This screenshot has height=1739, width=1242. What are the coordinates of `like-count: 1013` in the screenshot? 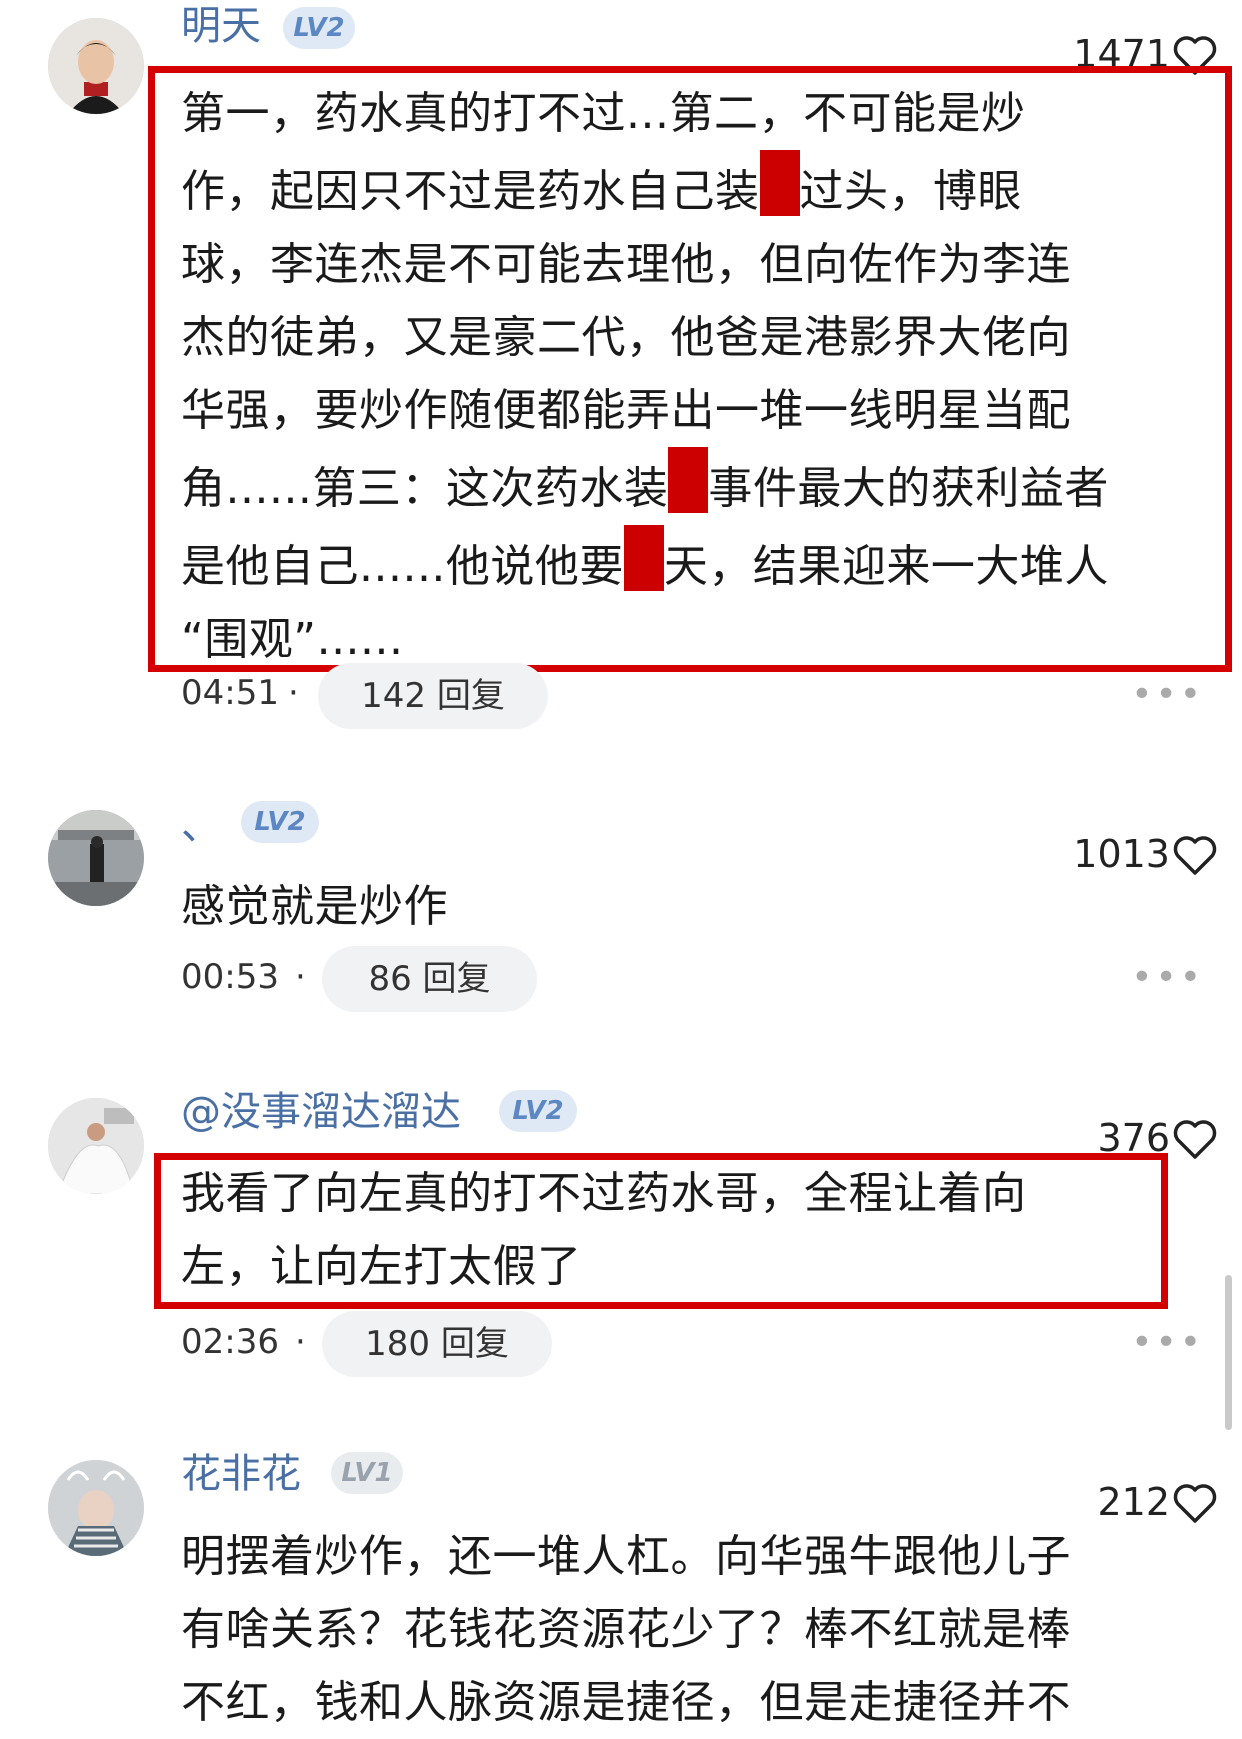 It's located at (1121, 854).